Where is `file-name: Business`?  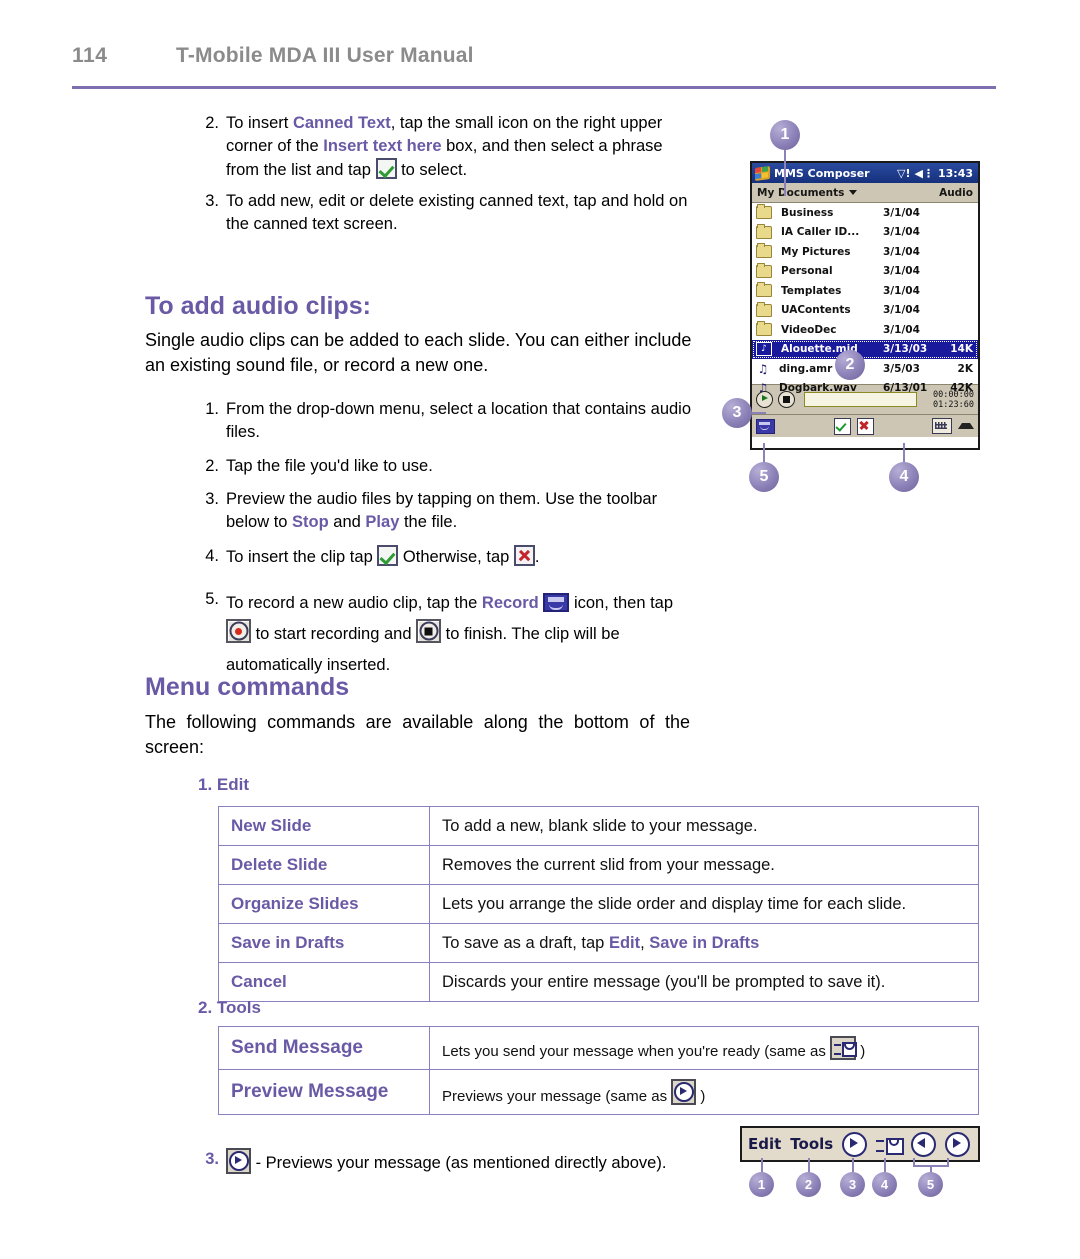
file-name: Business is located at coordinates (807, 212).